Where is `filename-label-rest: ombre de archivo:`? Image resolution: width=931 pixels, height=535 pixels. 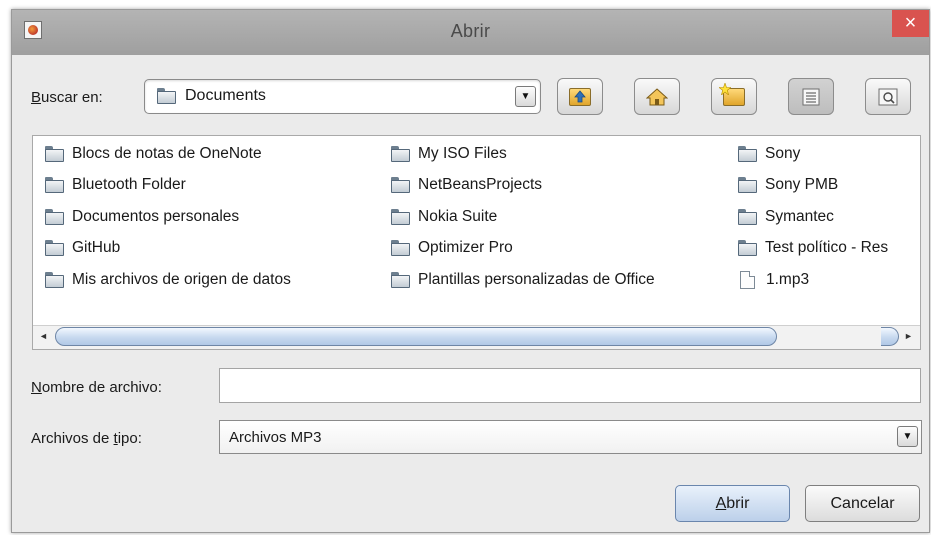 filename-label-rest: ombre de archivo: is located at coordinates (101, 387).